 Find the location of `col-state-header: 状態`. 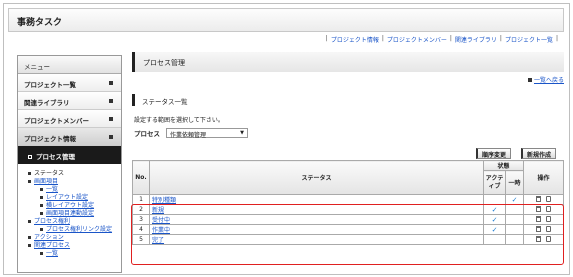

col-state-header: 状態 is located at coordinates (503, 165).